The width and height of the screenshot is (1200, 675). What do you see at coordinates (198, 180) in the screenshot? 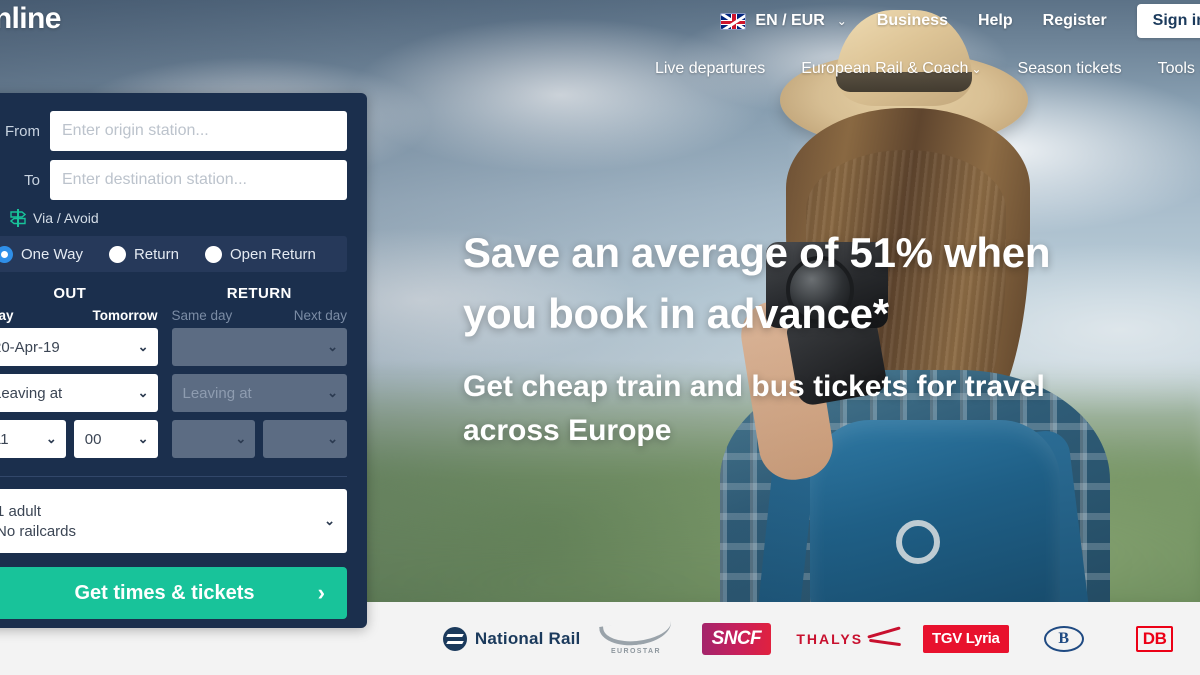
I see `destination-station-input` at bounding box center [198, 180].